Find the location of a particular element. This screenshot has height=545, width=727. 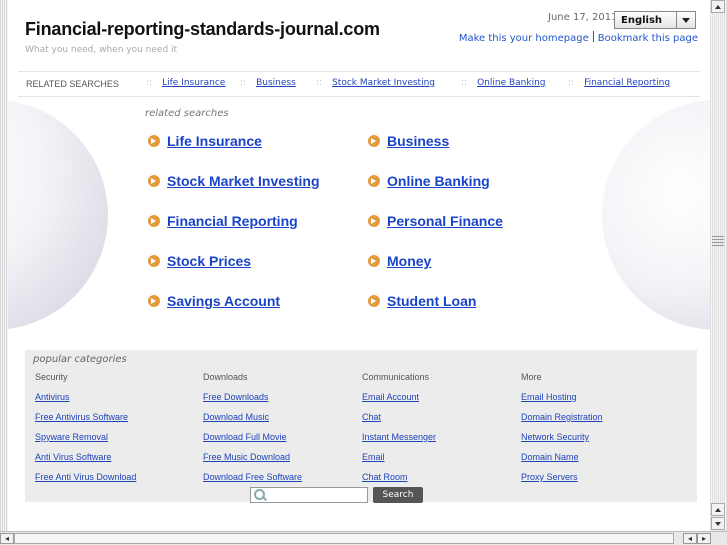

related-bar-link: Financial Reporting is located at coordinates (627, 83).